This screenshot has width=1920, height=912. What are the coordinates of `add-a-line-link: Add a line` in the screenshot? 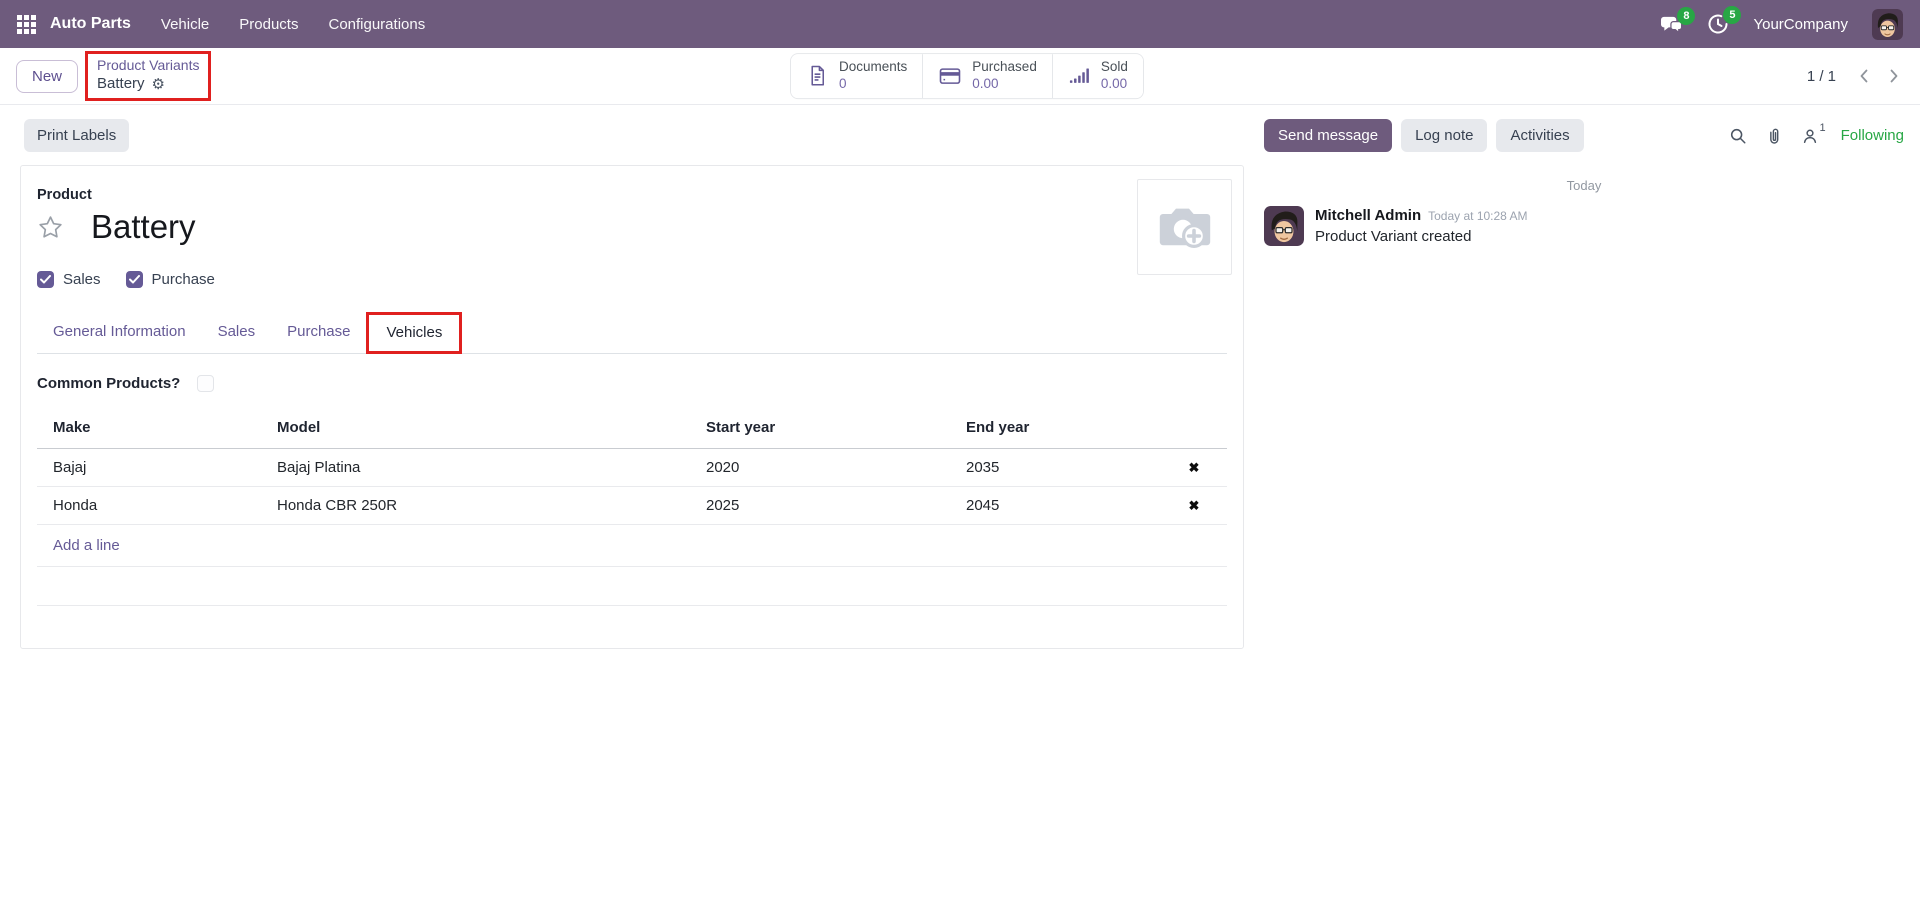 It's located at (632, 545).